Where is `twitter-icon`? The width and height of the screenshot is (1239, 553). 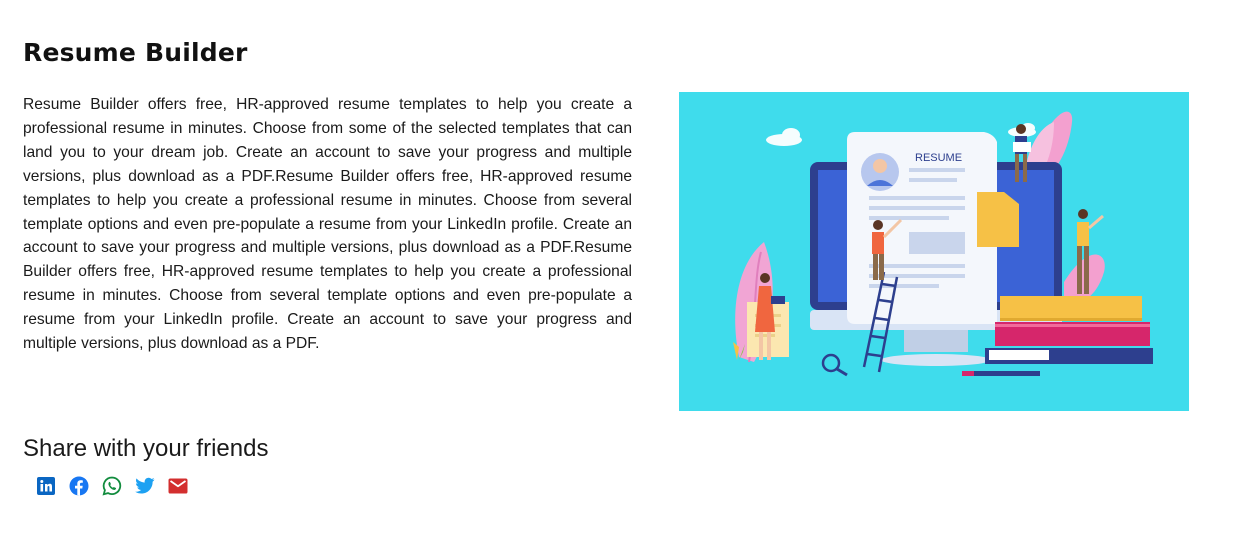
twitter-icon is located at coordinates (145, 485).